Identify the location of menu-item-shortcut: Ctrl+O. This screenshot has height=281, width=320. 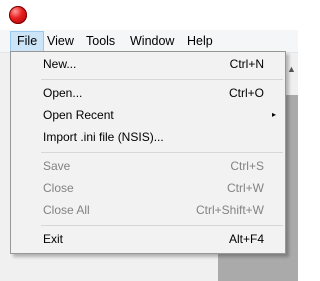
(246, 93).